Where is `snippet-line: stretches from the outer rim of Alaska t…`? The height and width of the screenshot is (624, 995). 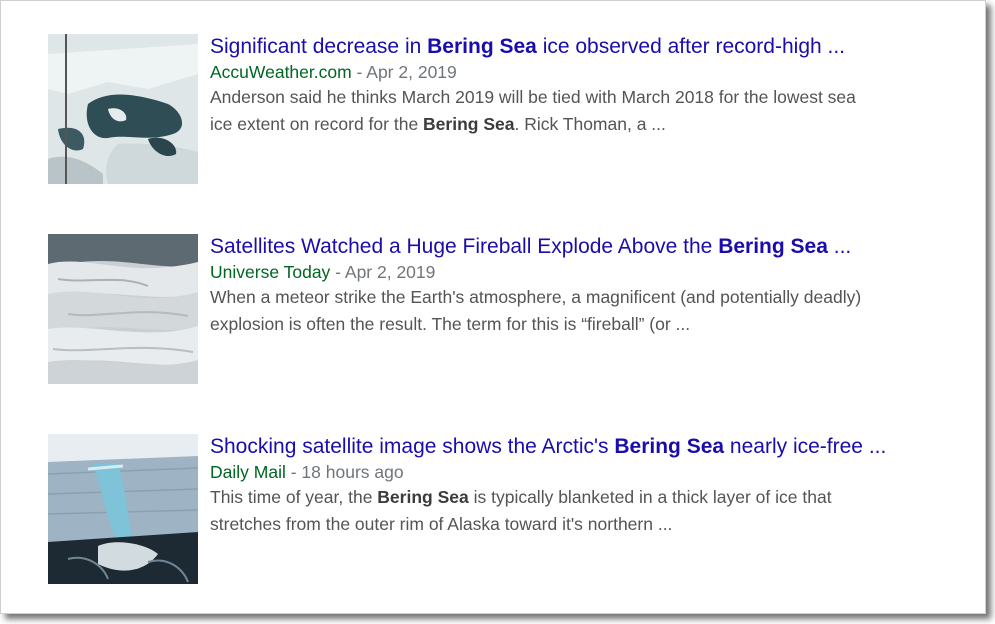
snippet-line: stretches from the outer rim of Alaska t… is located at coordinates (441, 524).